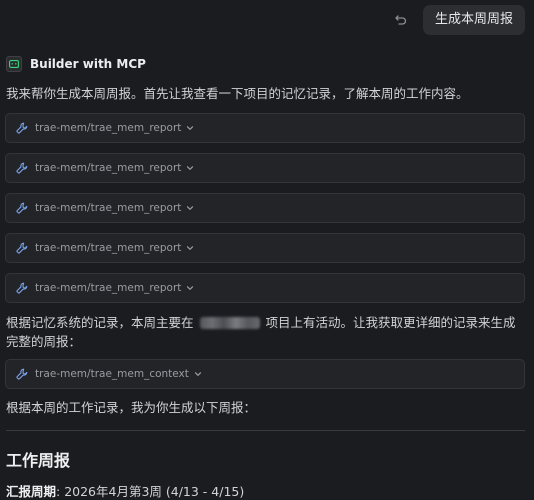 This screenshot has height=500, width=534. I want to click on intro-text: 我来帮你生成本周周报。首先让我查看一下项目的记忆记录，了解本周的工作内容。, so click(237, 93).